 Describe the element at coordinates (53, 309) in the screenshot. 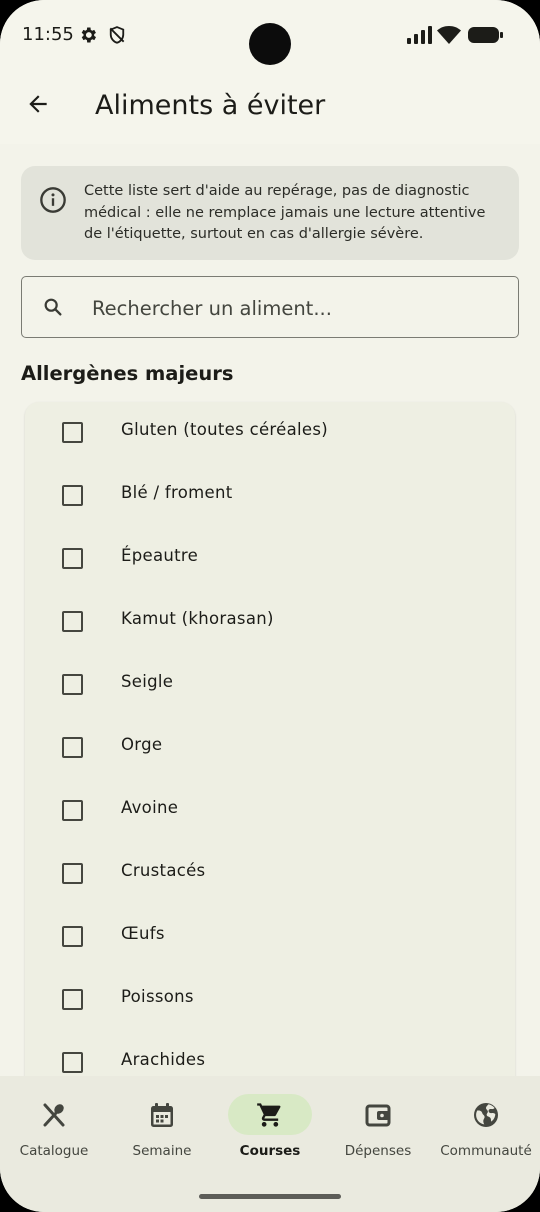

I see `search-icon` at that location.